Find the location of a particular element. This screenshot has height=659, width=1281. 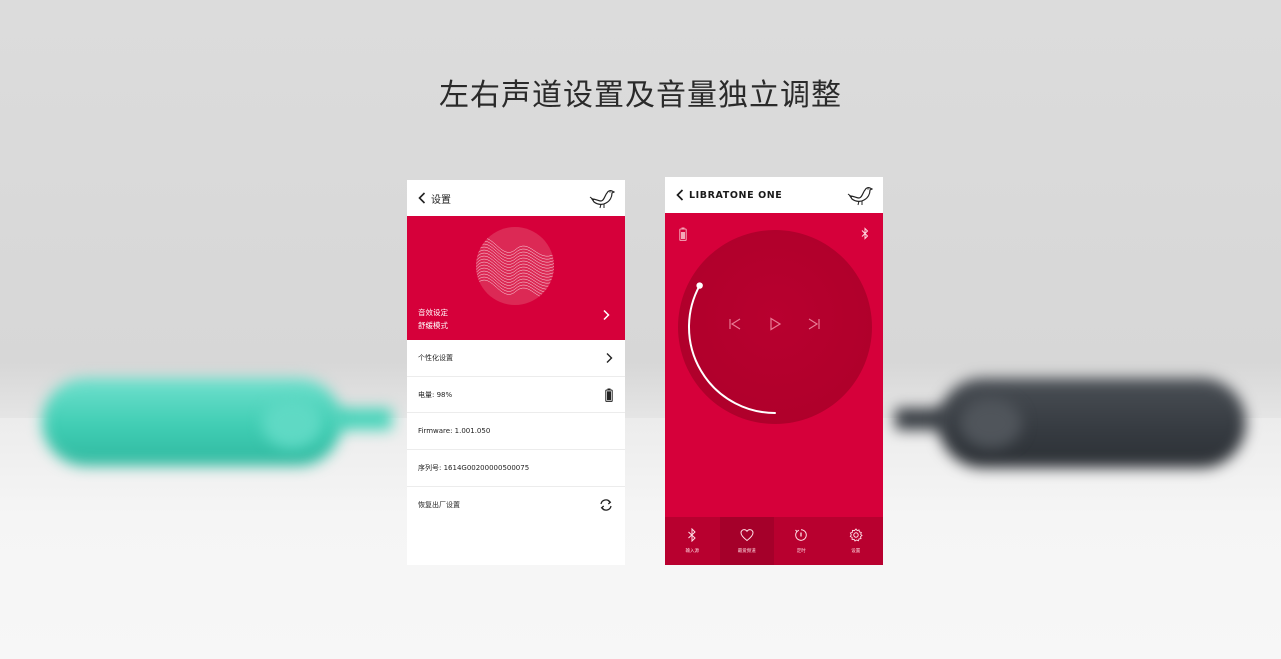

sound-profile-title: 音效设定 is located at coordinates (433, 312).